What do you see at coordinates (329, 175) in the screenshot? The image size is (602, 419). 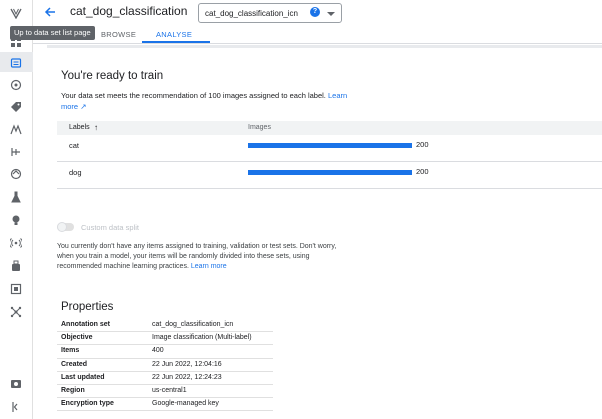 I see `table-row: dog 200` at bounding box center [329, 175].